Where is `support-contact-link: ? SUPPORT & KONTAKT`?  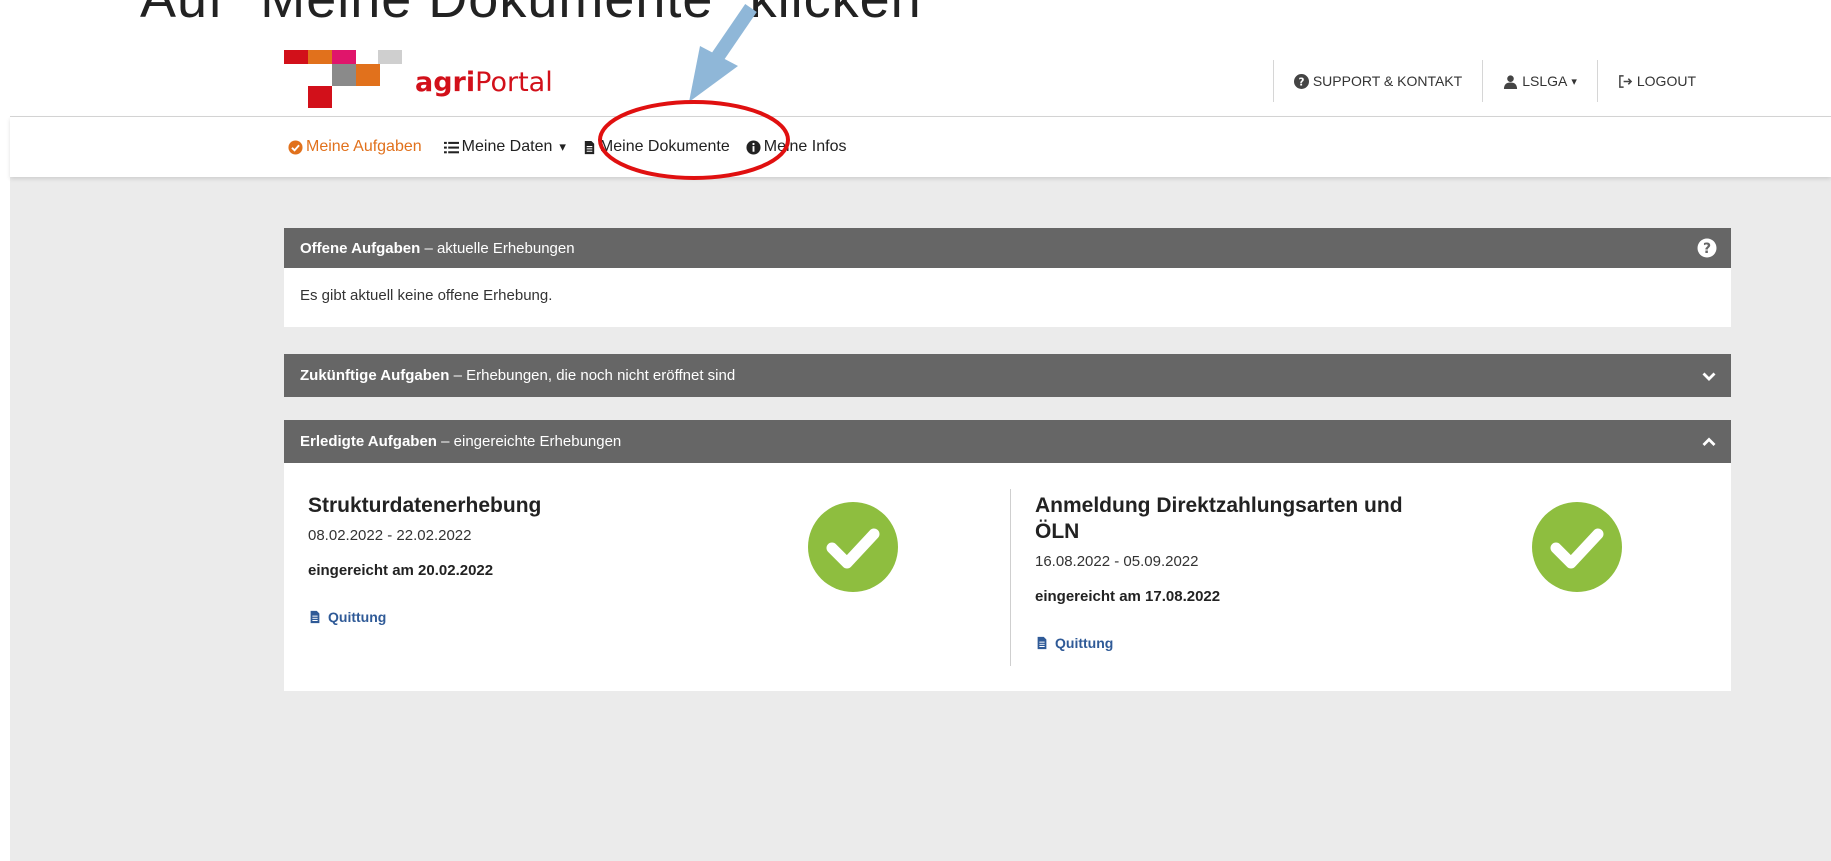 support-contact-link: ? SUPPORT & KONTAKT is located at coordinates (1377, 81).